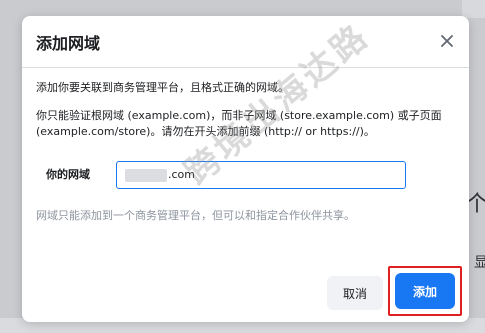 The height and width of the screenshot is (333, 485). Describe the element at coordinates (162, 87) in the screenshot. I see `intro-text: 添加你要关联到商务管理平台，且格式正确的网域。` at that location.